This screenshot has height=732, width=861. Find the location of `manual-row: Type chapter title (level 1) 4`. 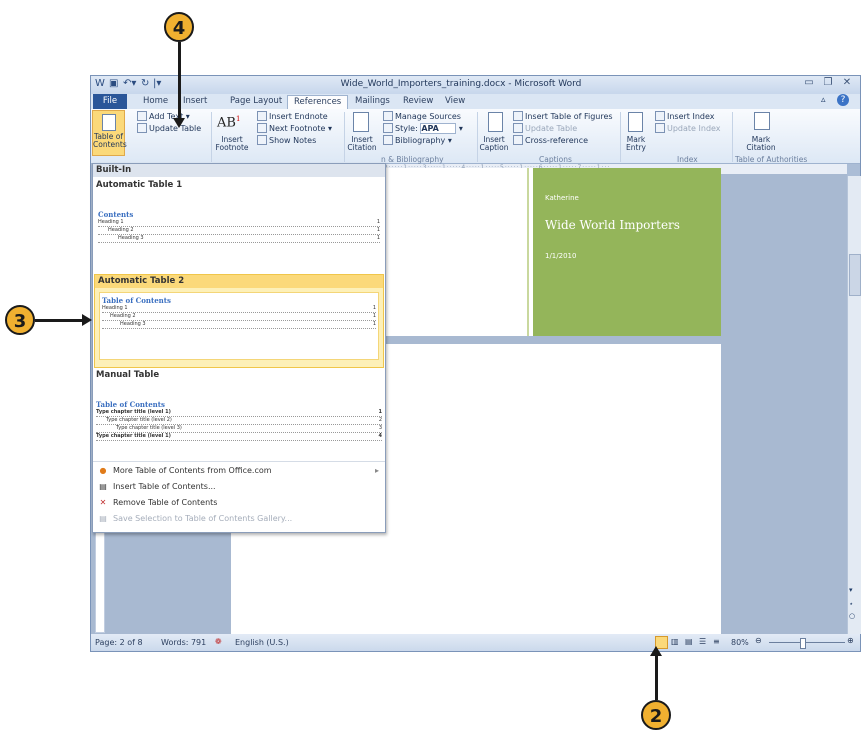

manual-row: Type chapter title (level 1) 4 is located at coordinates (239, 437).